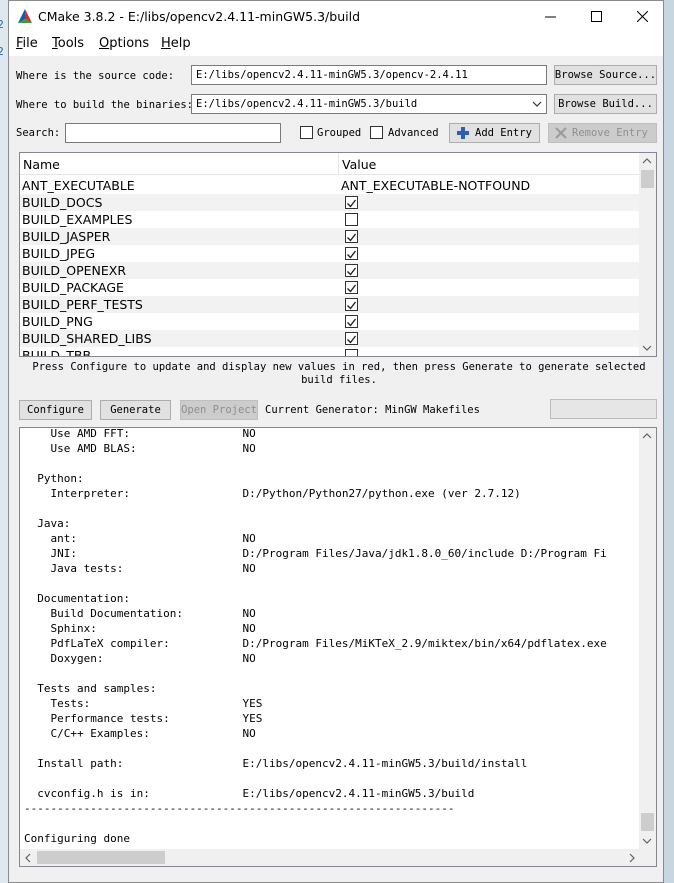 The width and height of the screenshot is (674, 883). Describe the element at coordinates (647, 639) in the screenshot. I see `output-vertical-scrollbar` at that location.